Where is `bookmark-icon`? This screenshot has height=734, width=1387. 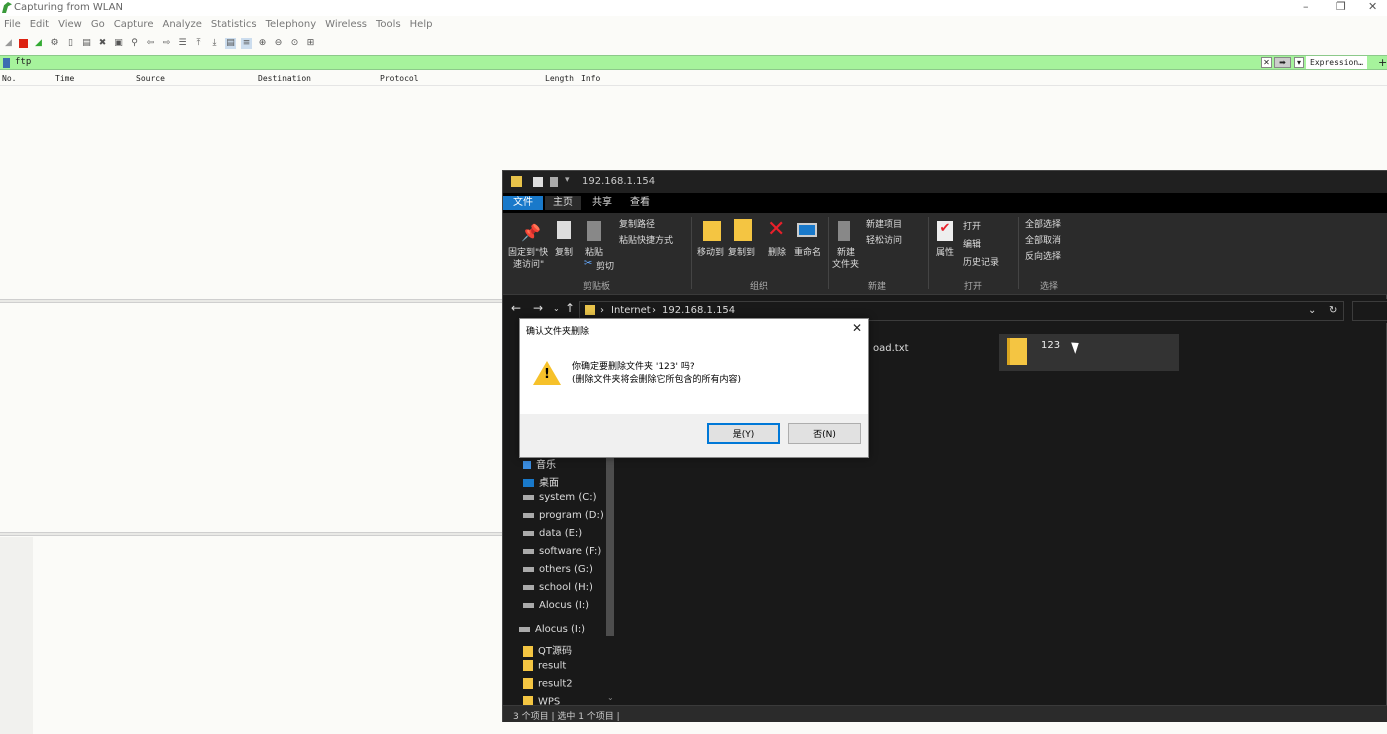 bookmark-icon is located at coordinates (6, 63).